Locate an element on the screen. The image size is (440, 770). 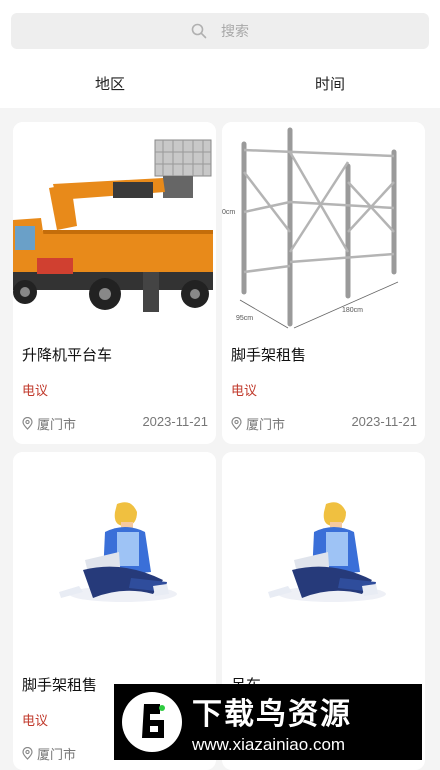
scaffold-image: 95cm 180cm 0cm is located at coordinates (323, 227).